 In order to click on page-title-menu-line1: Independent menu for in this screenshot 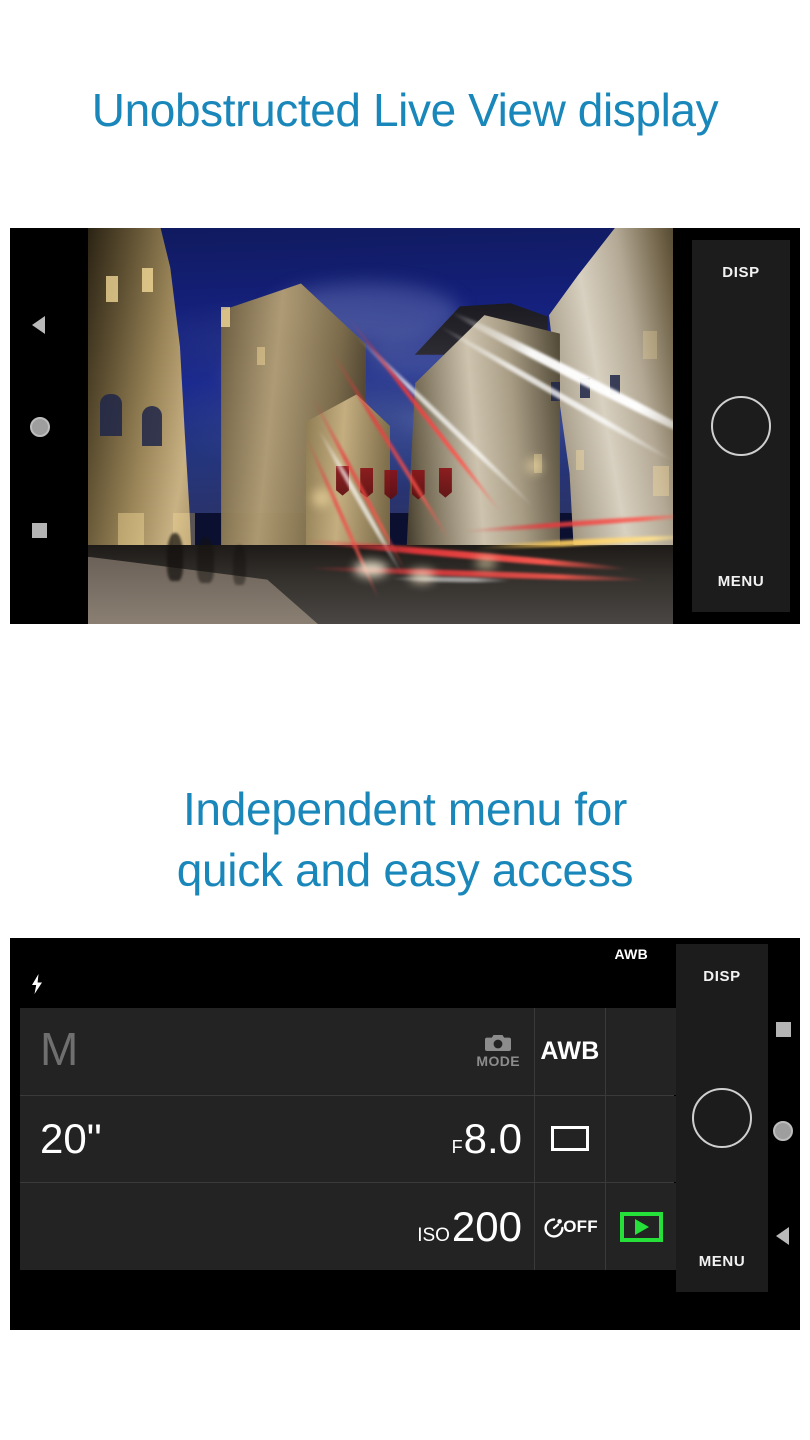, I will do `click(405, 809)`.